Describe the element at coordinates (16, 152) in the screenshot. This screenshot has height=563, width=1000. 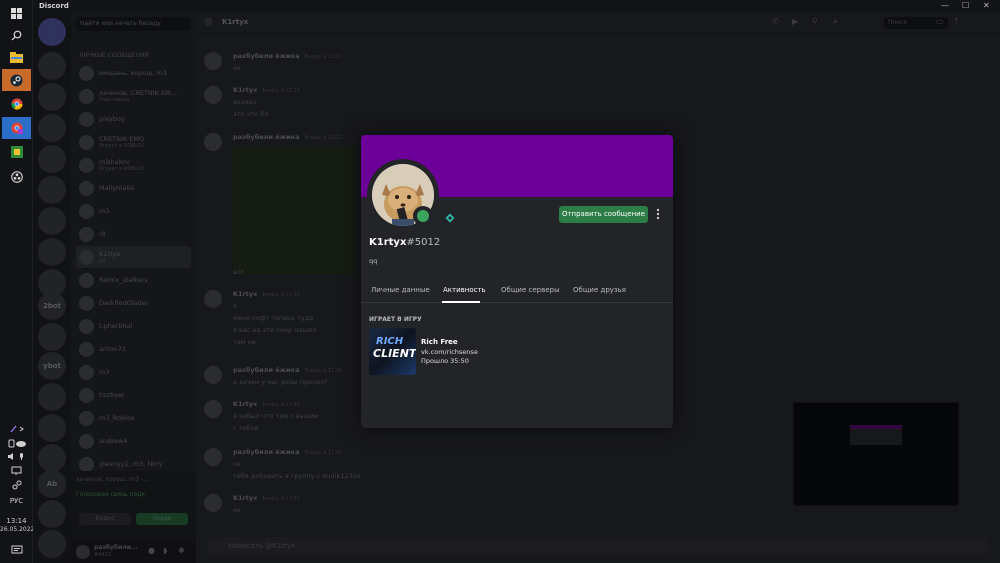
I see `app-icon` at that location.